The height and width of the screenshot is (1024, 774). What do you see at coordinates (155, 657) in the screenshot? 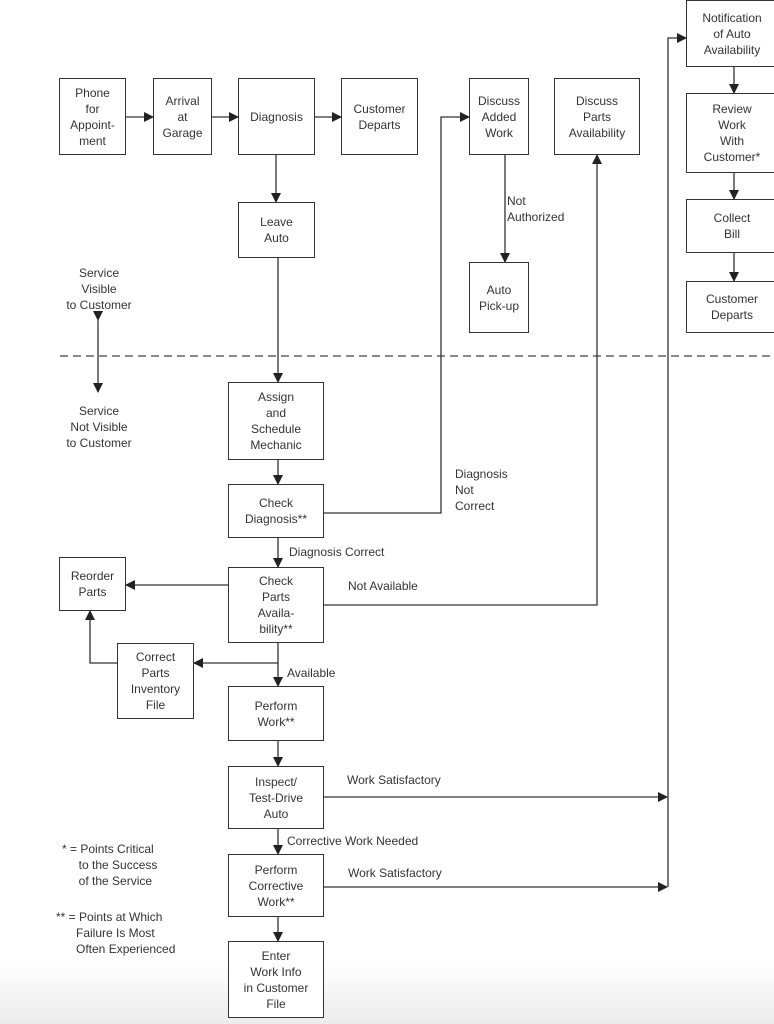
I see `box-text: Correct` at bounding box center [155, 657].